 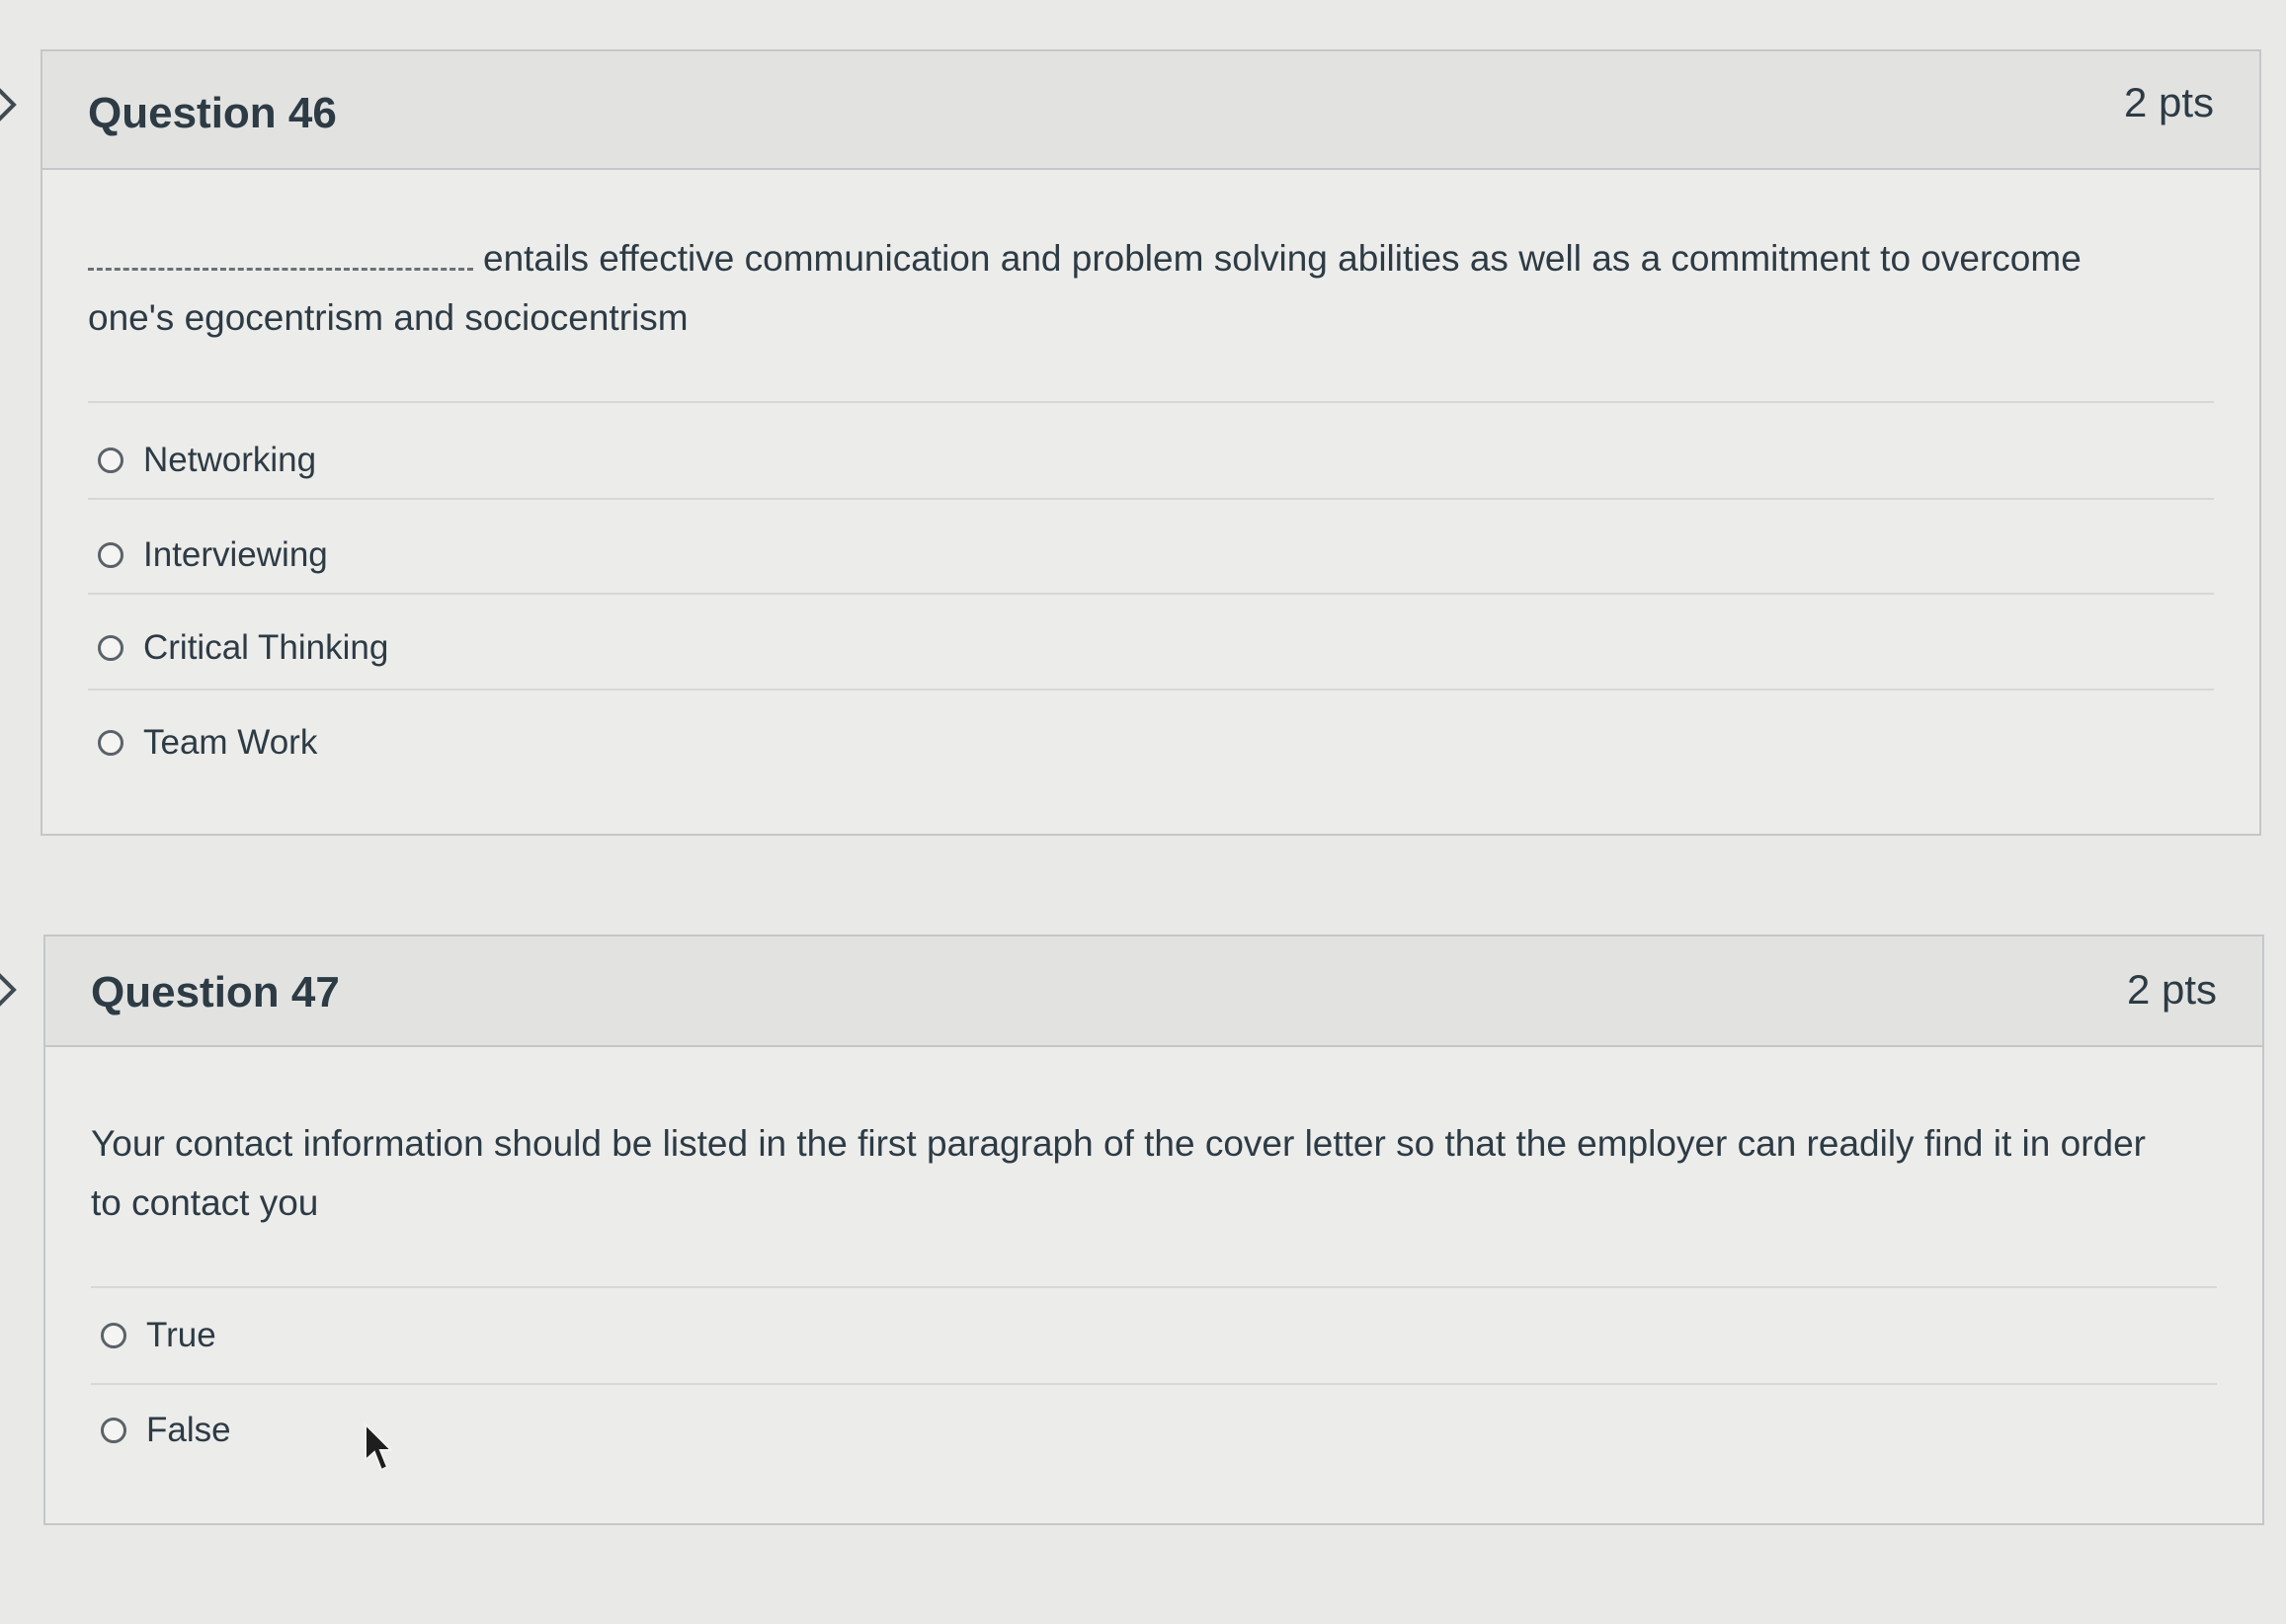 I want to click on fill-in-blank, so click(x=280, y=256).